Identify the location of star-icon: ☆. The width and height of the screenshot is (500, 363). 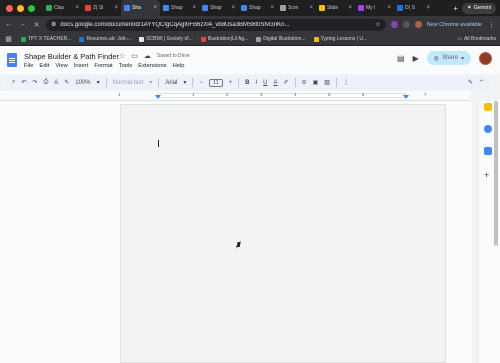
(122, 56).